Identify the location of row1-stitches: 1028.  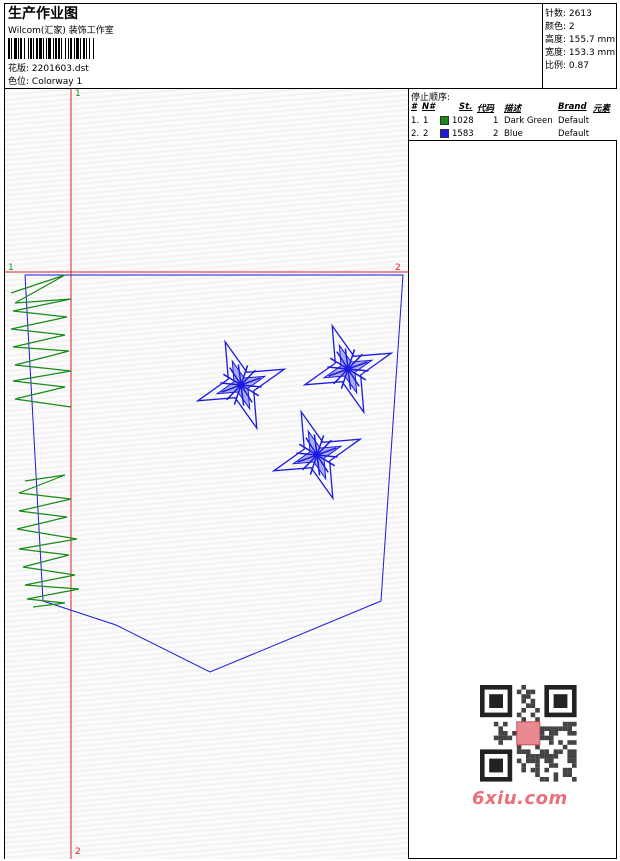
(463, 121).